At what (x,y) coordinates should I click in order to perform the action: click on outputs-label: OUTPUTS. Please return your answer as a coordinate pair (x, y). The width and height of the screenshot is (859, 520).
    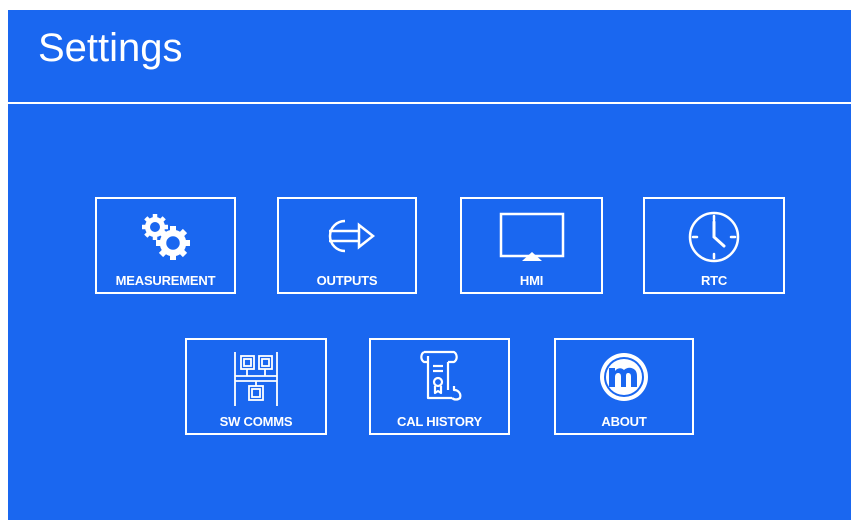
    Looking at the image, I should click on (347, 280).